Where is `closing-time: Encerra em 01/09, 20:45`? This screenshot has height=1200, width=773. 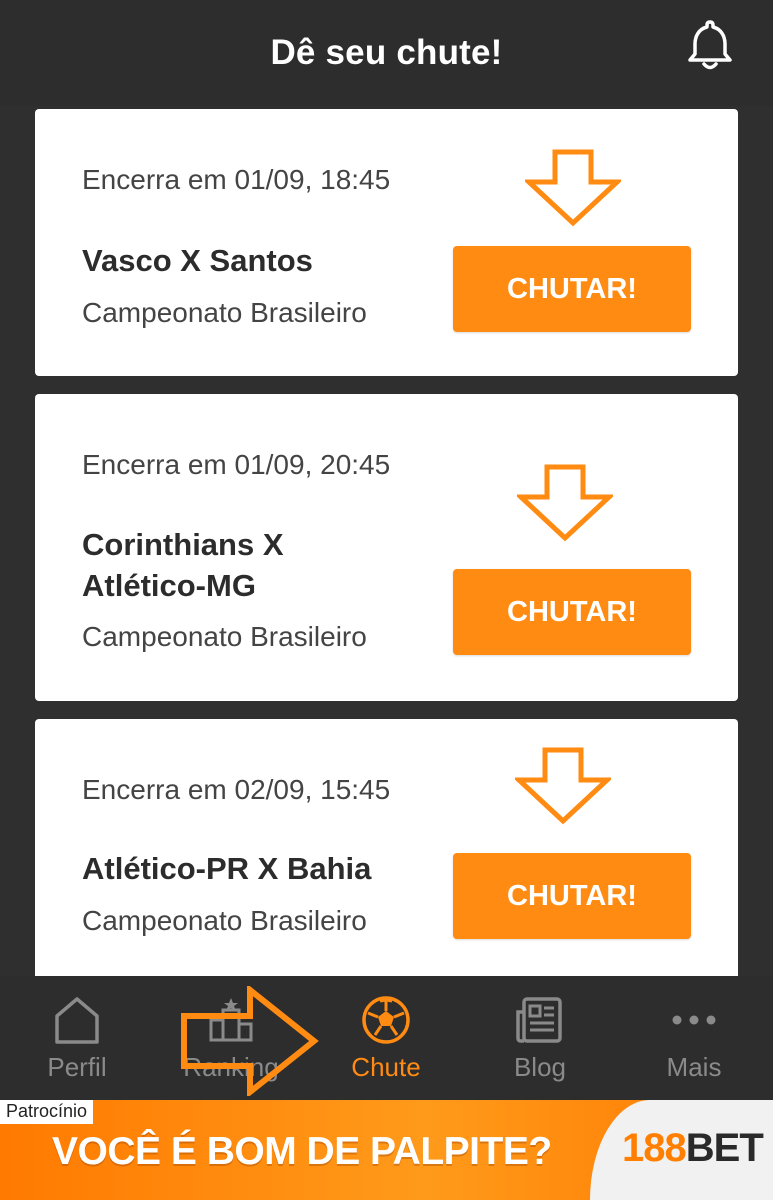 closing-time: Encerra em 01/09, 20:45 is located at coordinates (236, 464).